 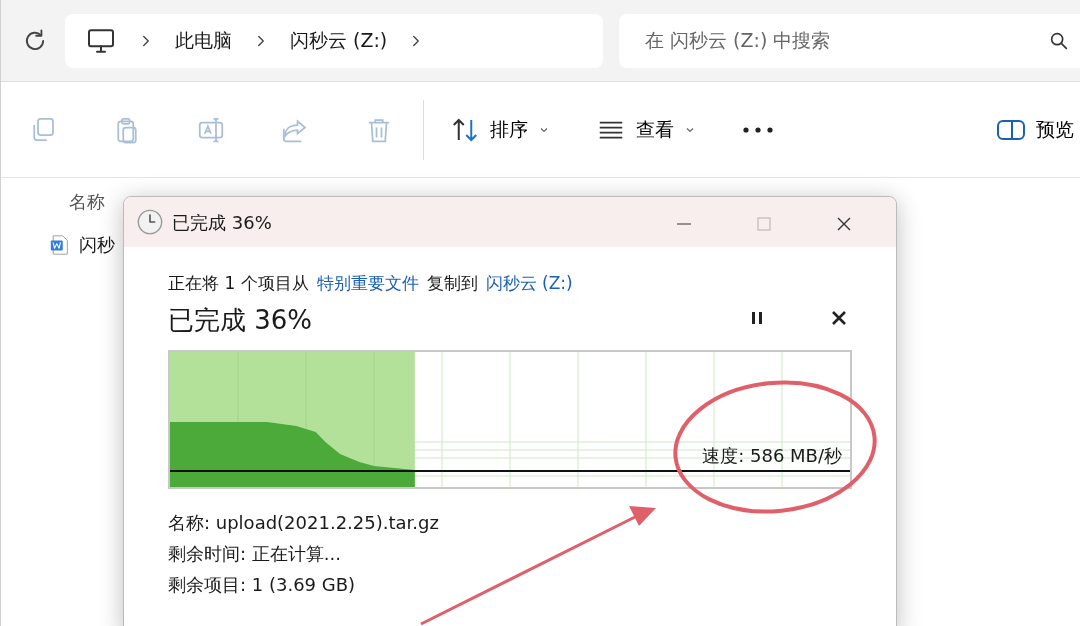 I want to click on clock-icon, so click(x=150, y=222).